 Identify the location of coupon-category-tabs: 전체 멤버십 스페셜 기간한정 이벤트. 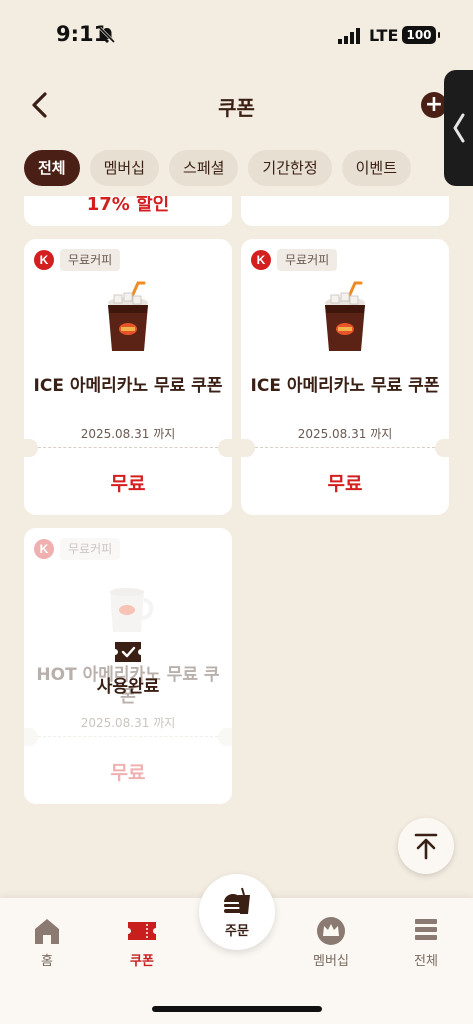
(218, 168).